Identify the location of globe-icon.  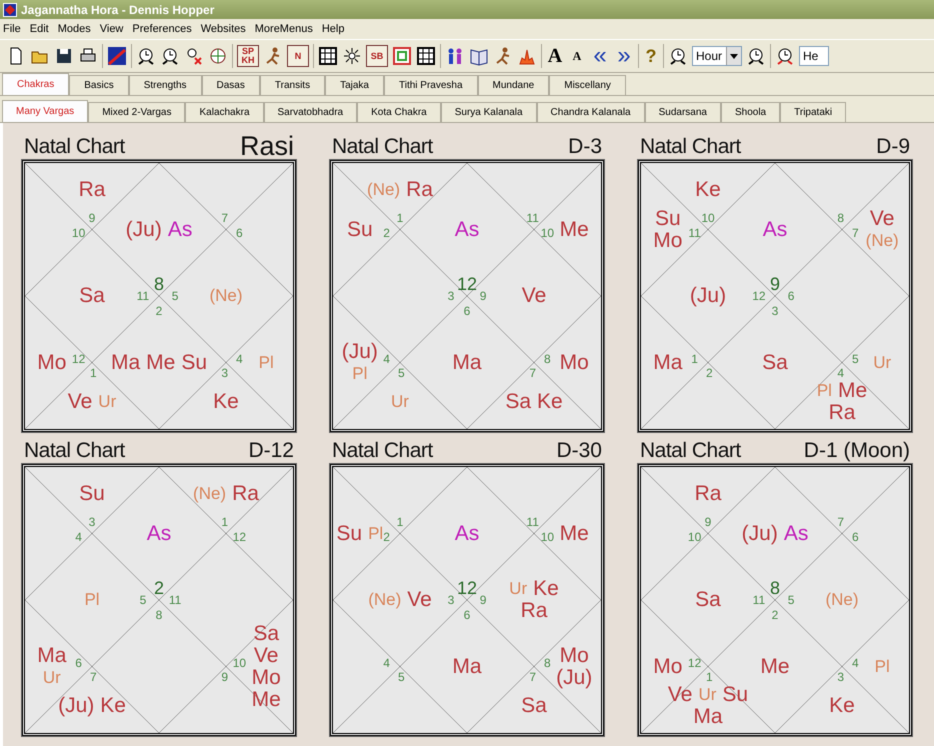
(218, 56).